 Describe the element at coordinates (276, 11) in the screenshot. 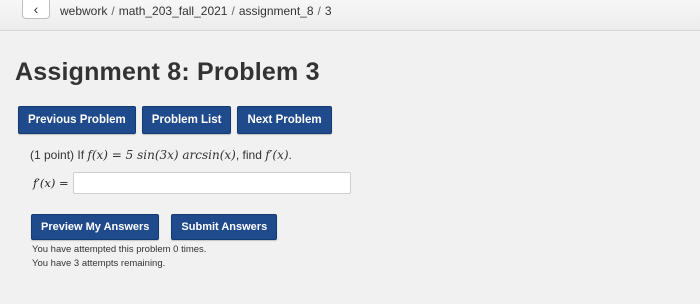

I see `breadcrumb-item-assignment: assignment_8` at that location.